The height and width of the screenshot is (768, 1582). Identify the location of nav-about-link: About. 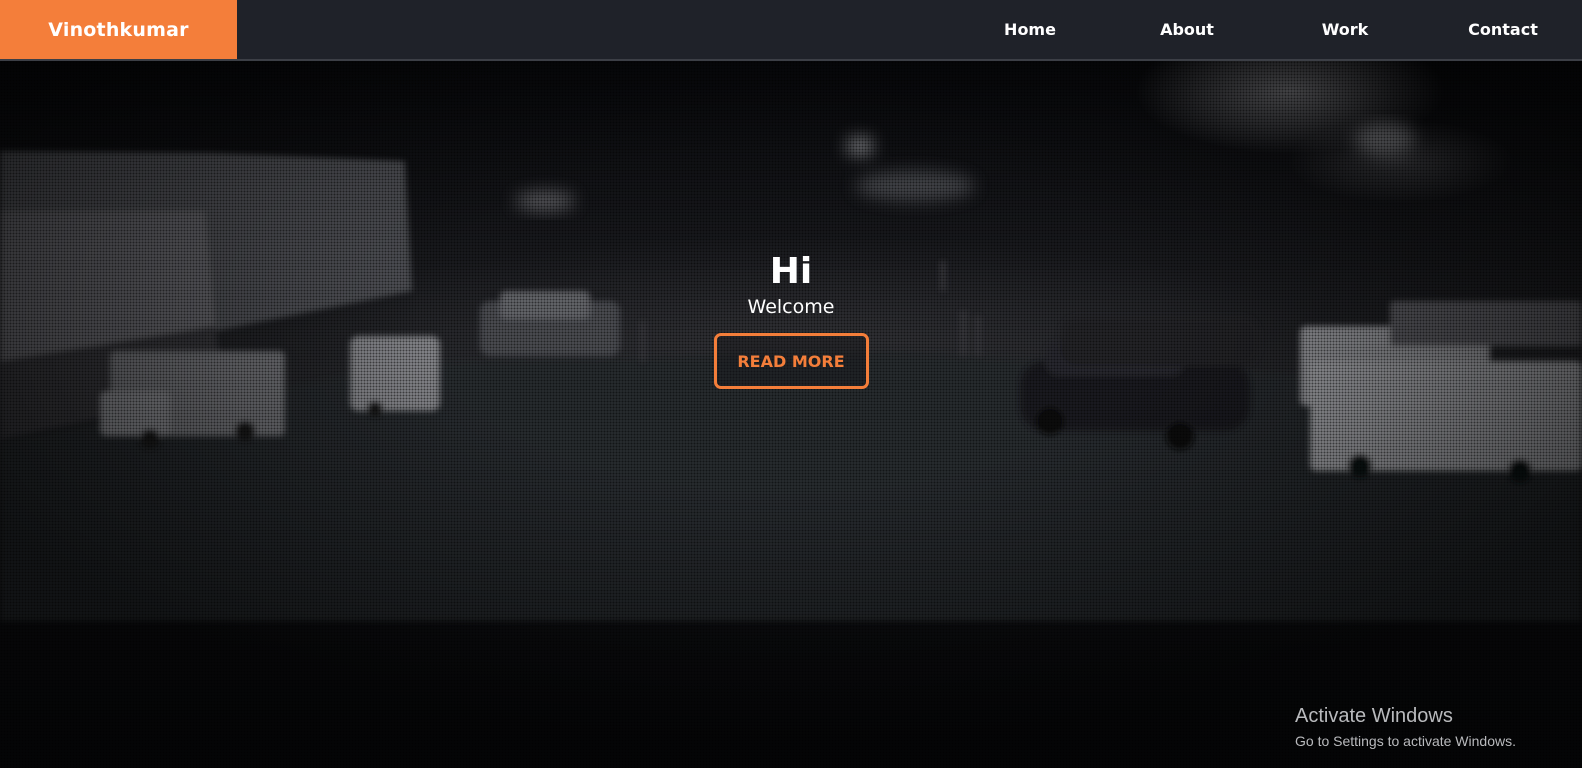
(1187, 29).